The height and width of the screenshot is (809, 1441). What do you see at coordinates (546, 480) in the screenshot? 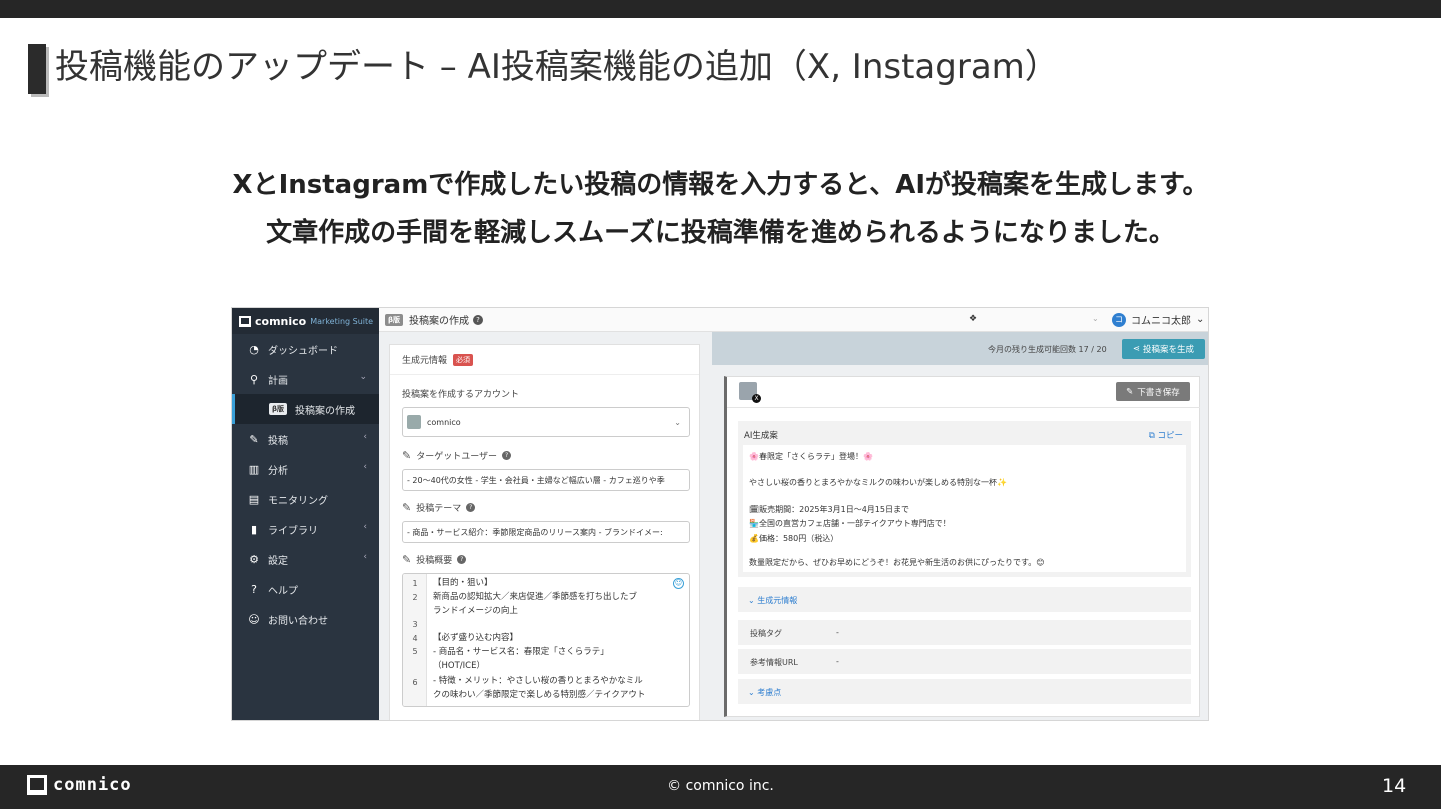
I see `target-user-input: - 20〜40代の女性 - 学生・会社員・主婦など幅広い層 - カフェ巡りや季` at bounding box center [546, 480].